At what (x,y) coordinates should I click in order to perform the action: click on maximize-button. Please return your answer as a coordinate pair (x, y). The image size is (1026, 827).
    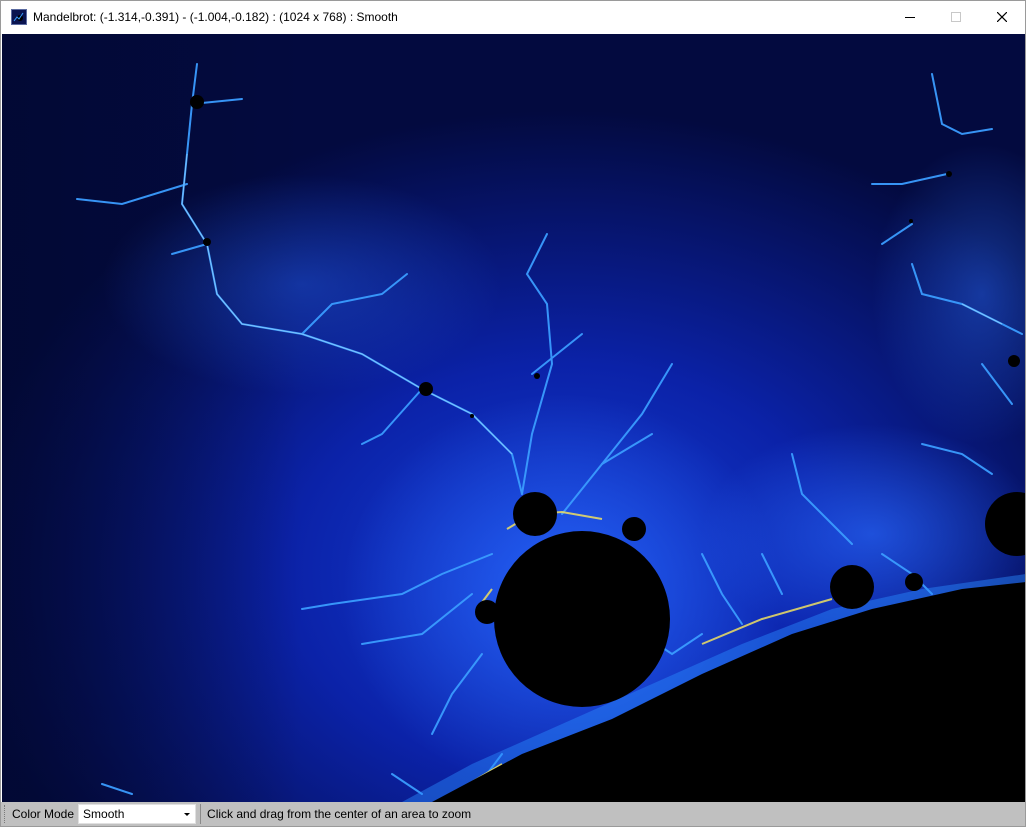
    Looking at the image, I should click on (956, 17).